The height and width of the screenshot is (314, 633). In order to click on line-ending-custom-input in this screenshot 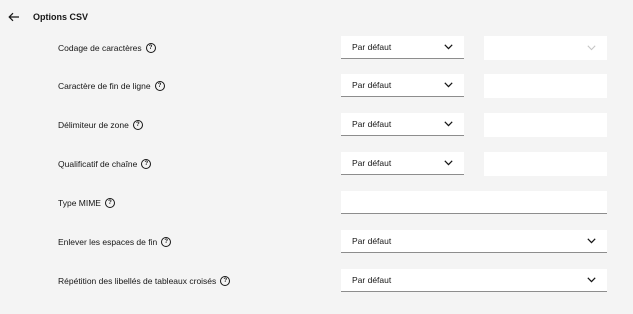, I will do `click(545, 86)`.